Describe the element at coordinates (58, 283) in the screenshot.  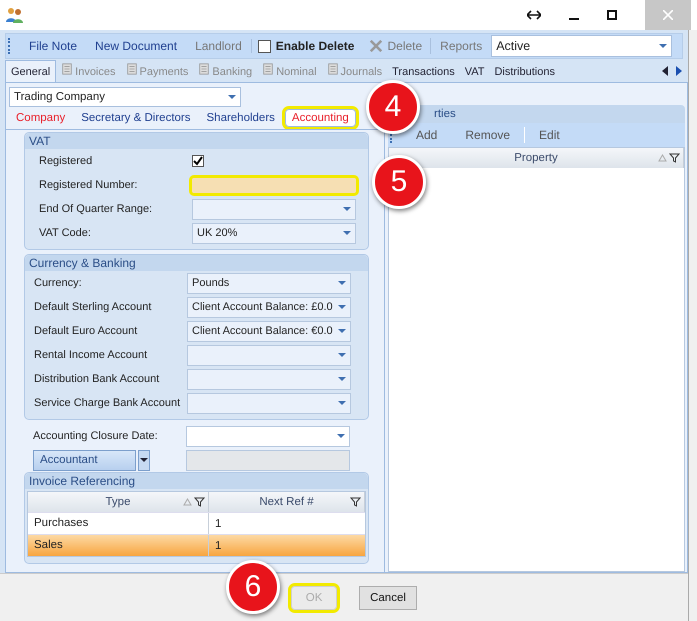
I see `field-label: Currency:` at that location.